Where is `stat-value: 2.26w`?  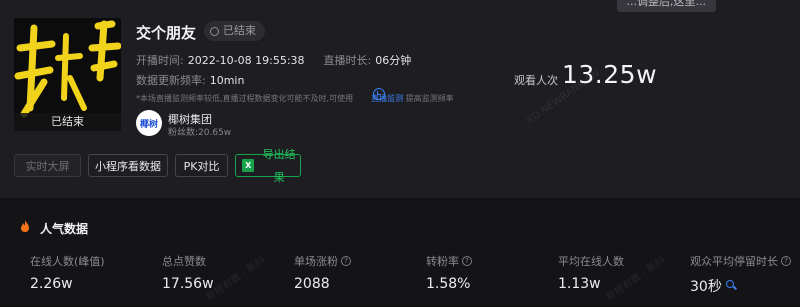 stat-value: 2.26w is located at coordinates (51, 284).